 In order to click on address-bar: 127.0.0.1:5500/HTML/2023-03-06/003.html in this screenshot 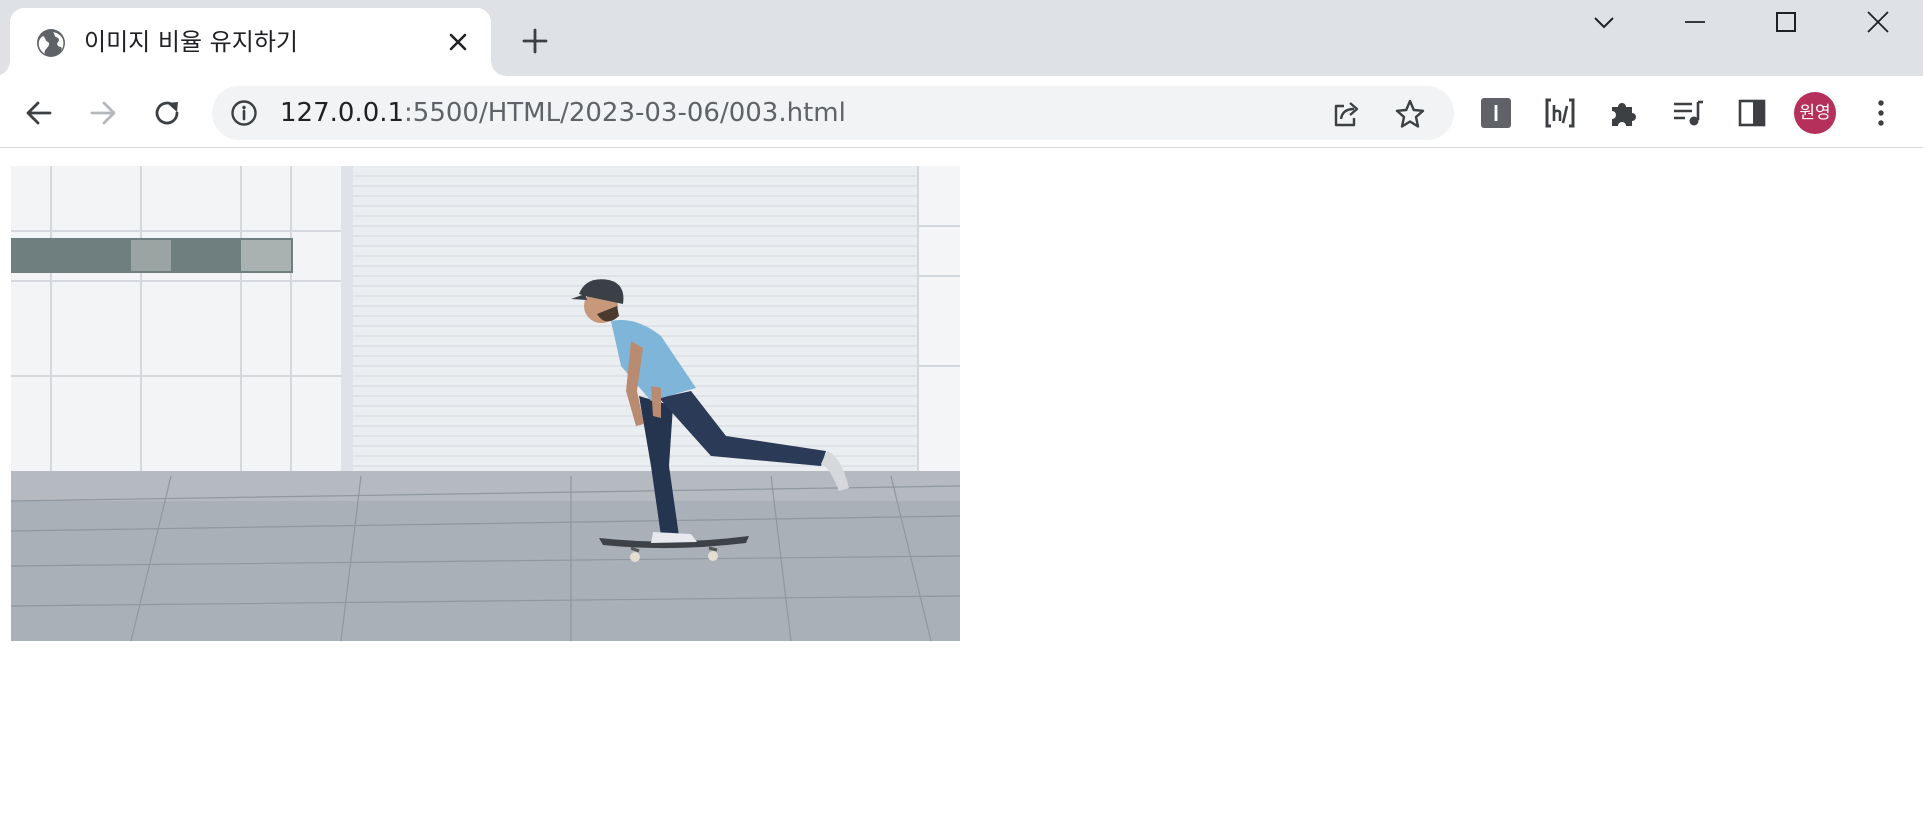, I will do `click(833, 113)`.